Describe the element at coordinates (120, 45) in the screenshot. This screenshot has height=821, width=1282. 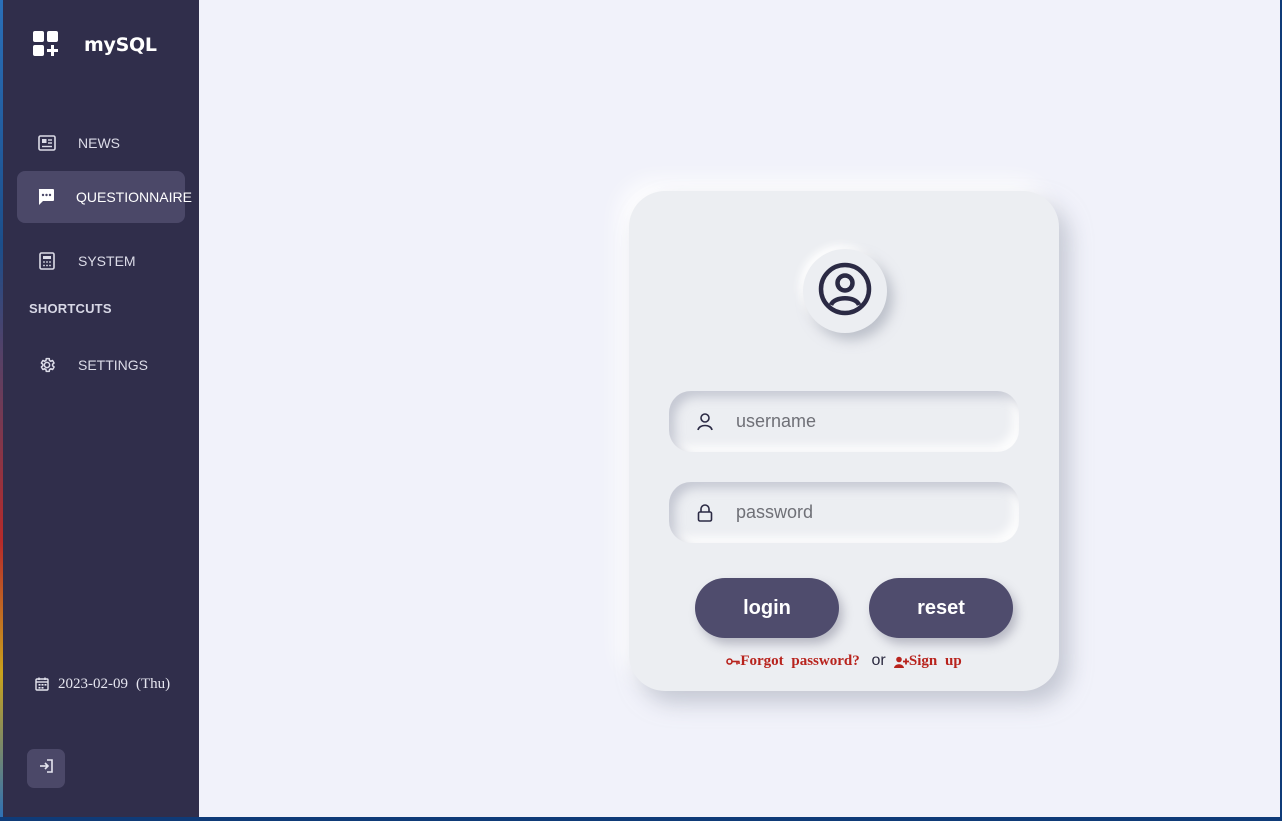
I see `brand-name: mySQL` at that location.